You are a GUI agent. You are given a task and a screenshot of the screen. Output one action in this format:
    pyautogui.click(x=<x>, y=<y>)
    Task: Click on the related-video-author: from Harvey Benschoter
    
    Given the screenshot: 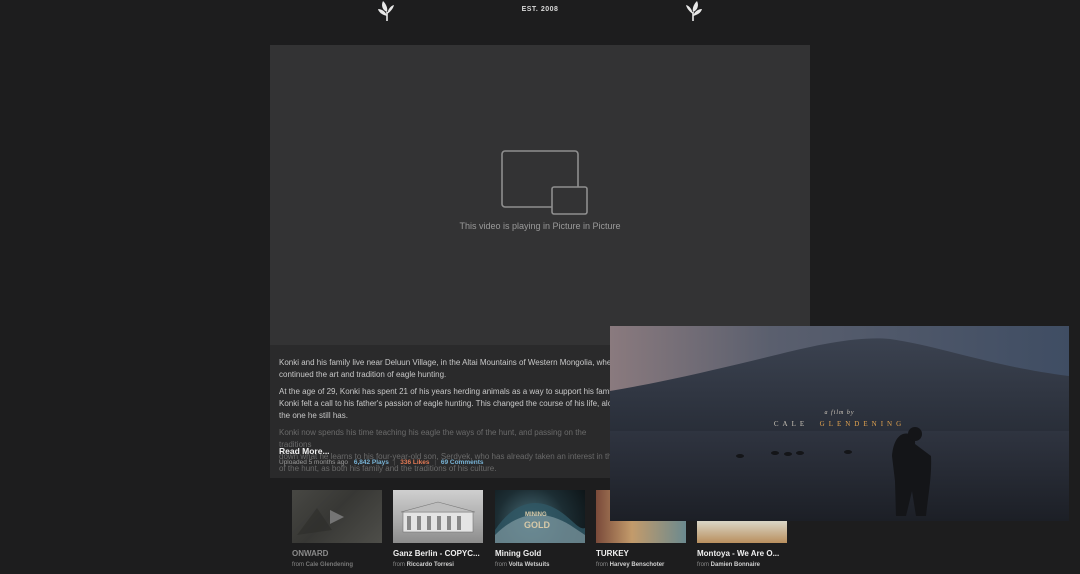 What is the action you would take?
    pyautogui.click(x=641, y=565)
    